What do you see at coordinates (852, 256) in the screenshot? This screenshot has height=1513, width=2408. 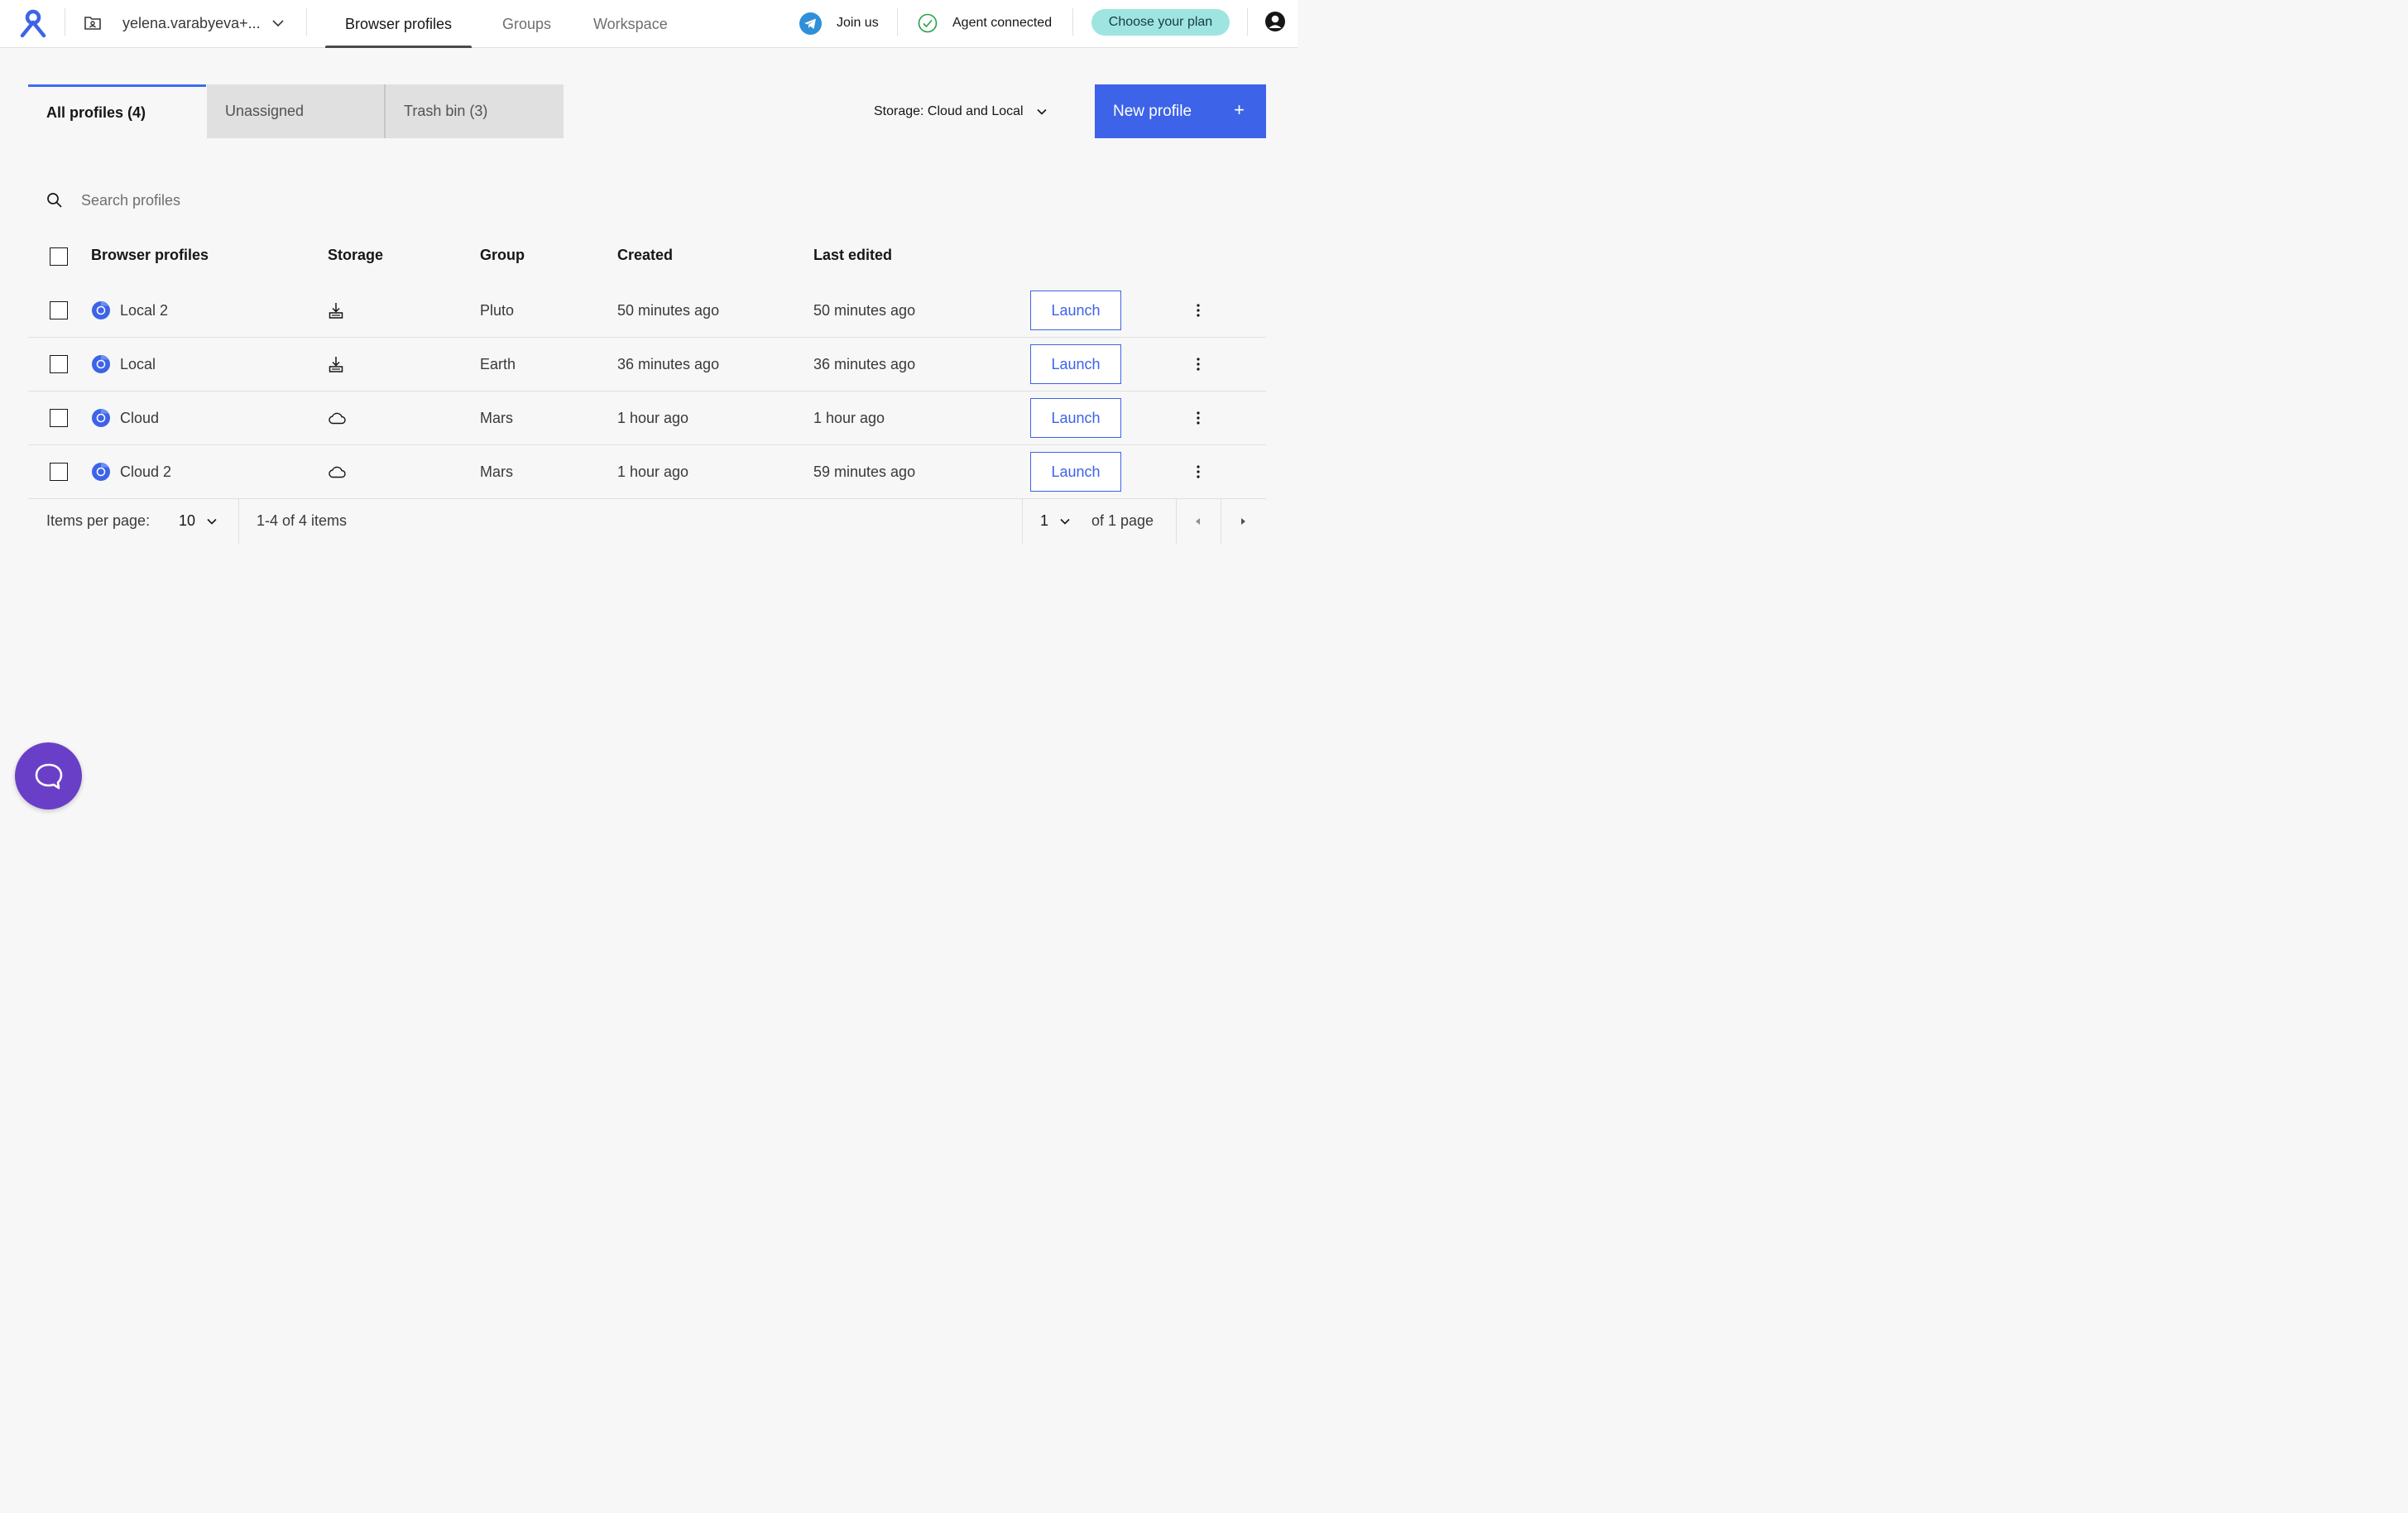 I see `column-header-last-edited: Last edited` at bounding box center [852, 256].